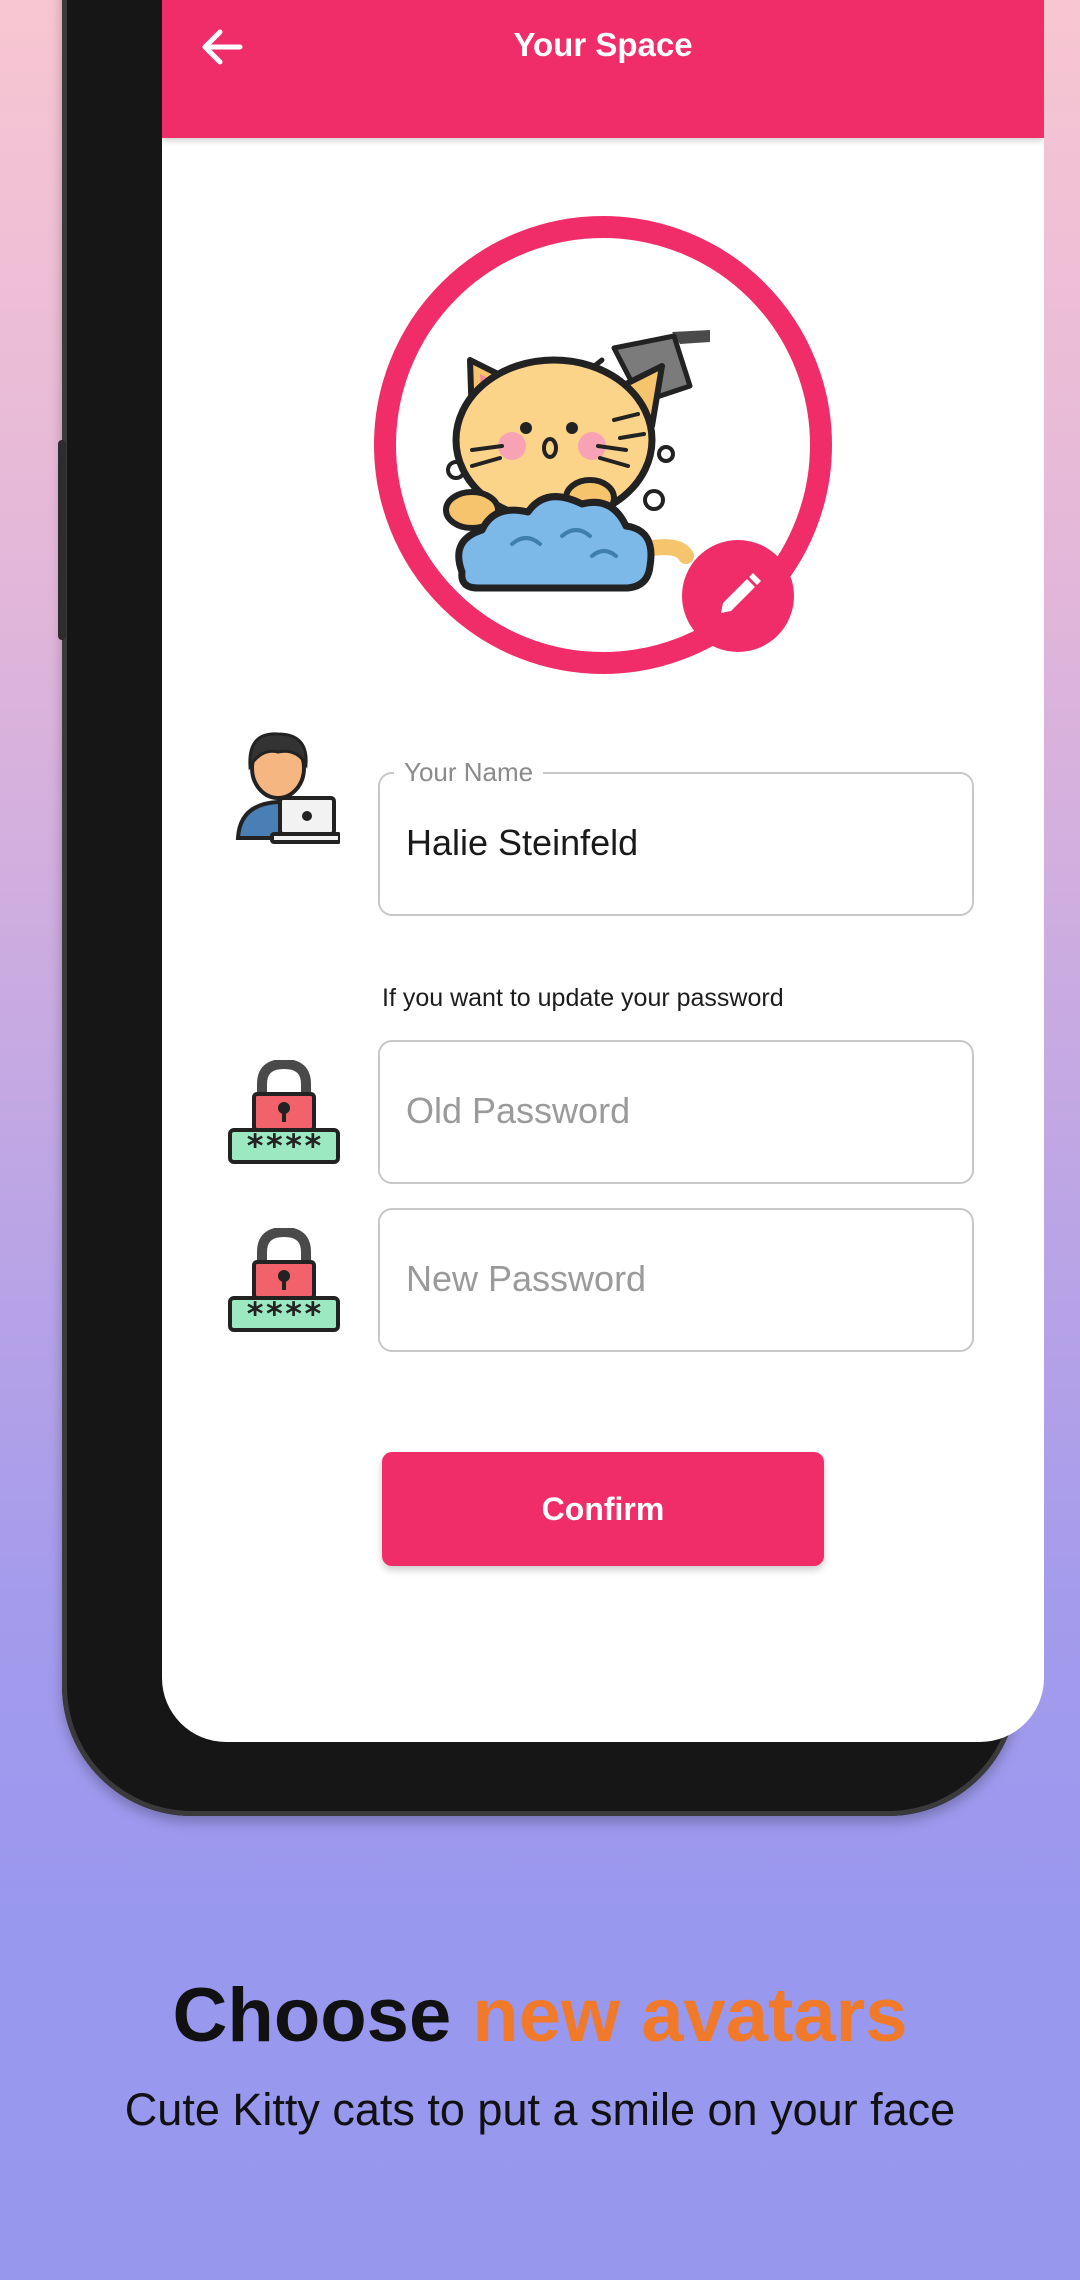  Describe the element at coordinates (322, 2015) in the screenshot. I see `promo-headline-part1: Choose` at that location.